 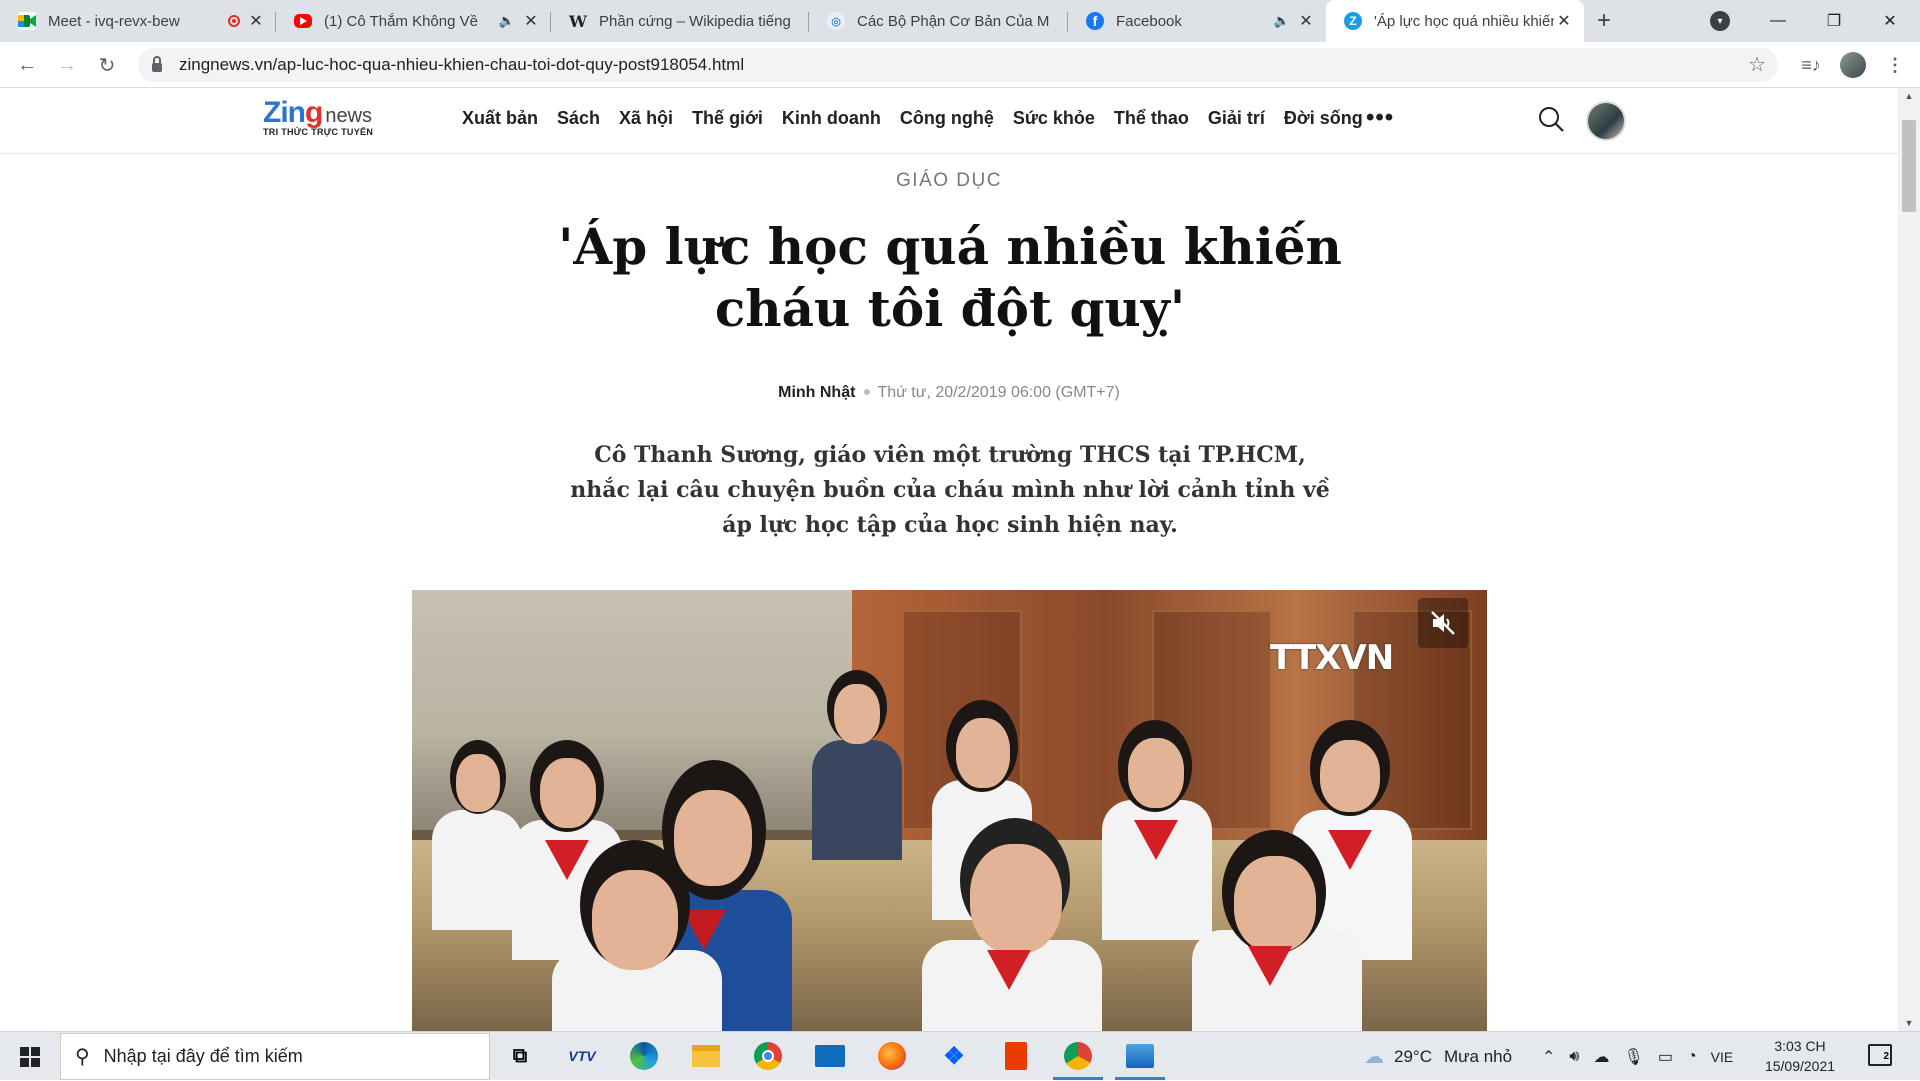 What do you see at coordinates (949, 181) in the screenshot?
I see `article-category: GIÁO DỤC` at bounding box center [949, 181].